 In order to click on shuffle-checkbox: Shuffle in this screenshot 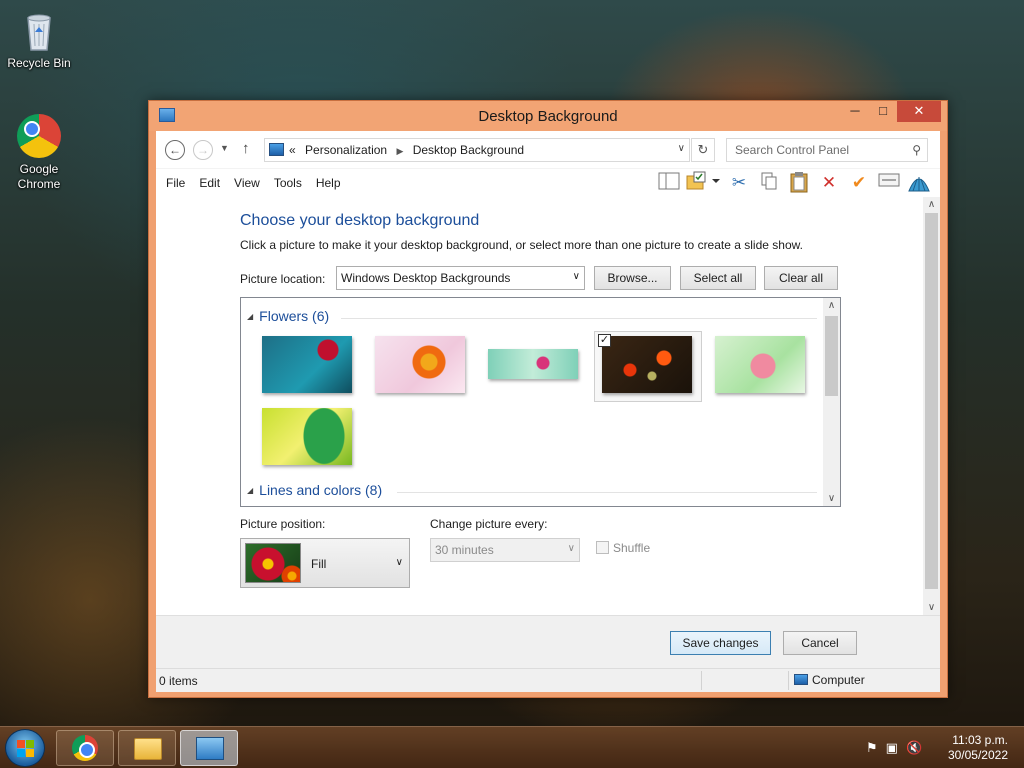, I will do `click(623, 548)`.